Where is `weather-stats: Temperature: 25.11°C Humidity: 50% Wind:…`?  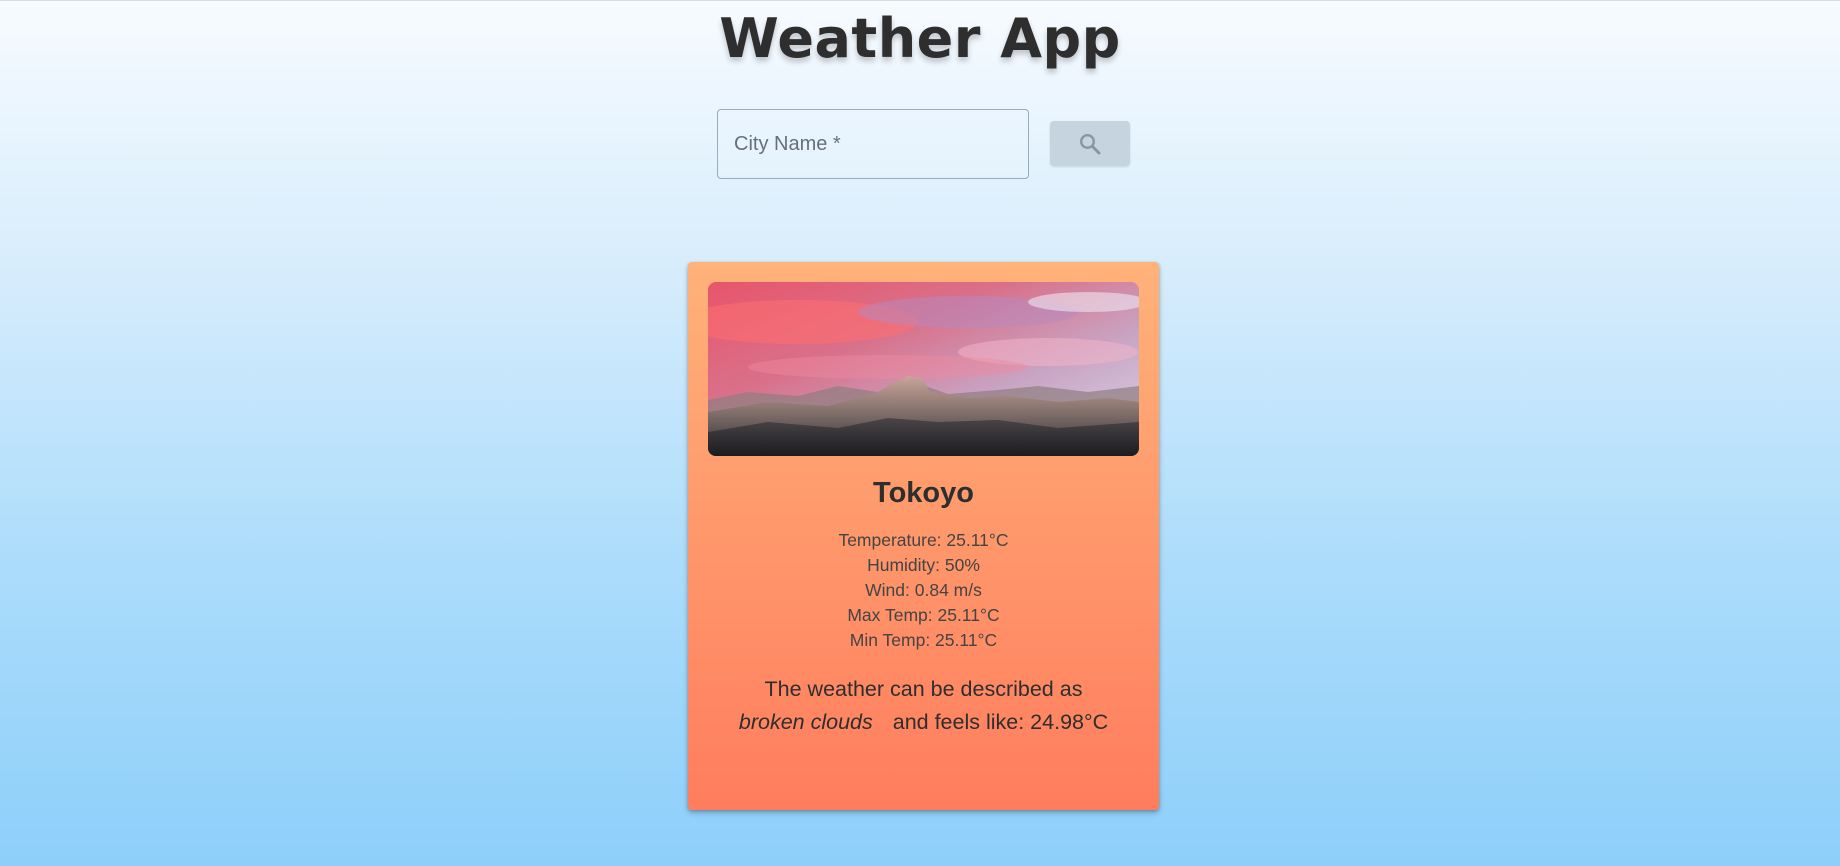 weather-stats: Temperature: 25.11°C Humidity: 50% Wind:… is located at coordinates (923, 590).